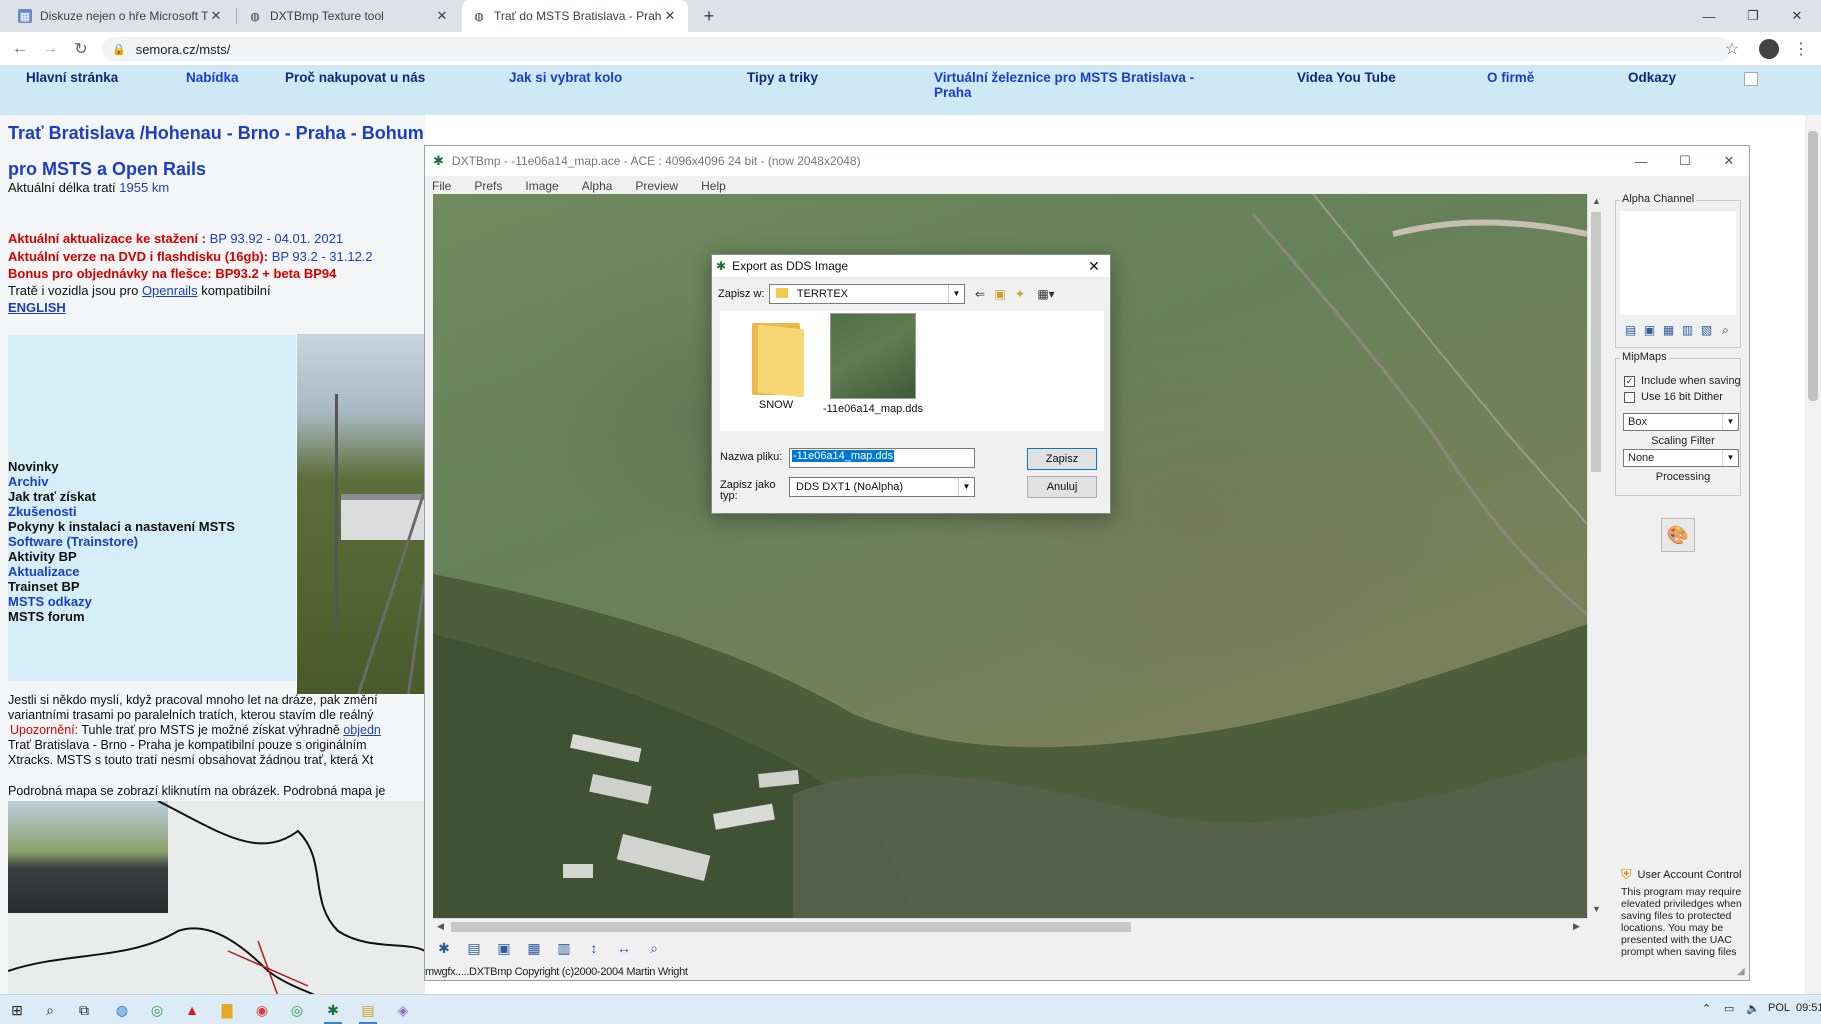 The width and height of the screenshot is (1821, 1024). I want to click on paint-icon: ◈, so click(403, 1010).